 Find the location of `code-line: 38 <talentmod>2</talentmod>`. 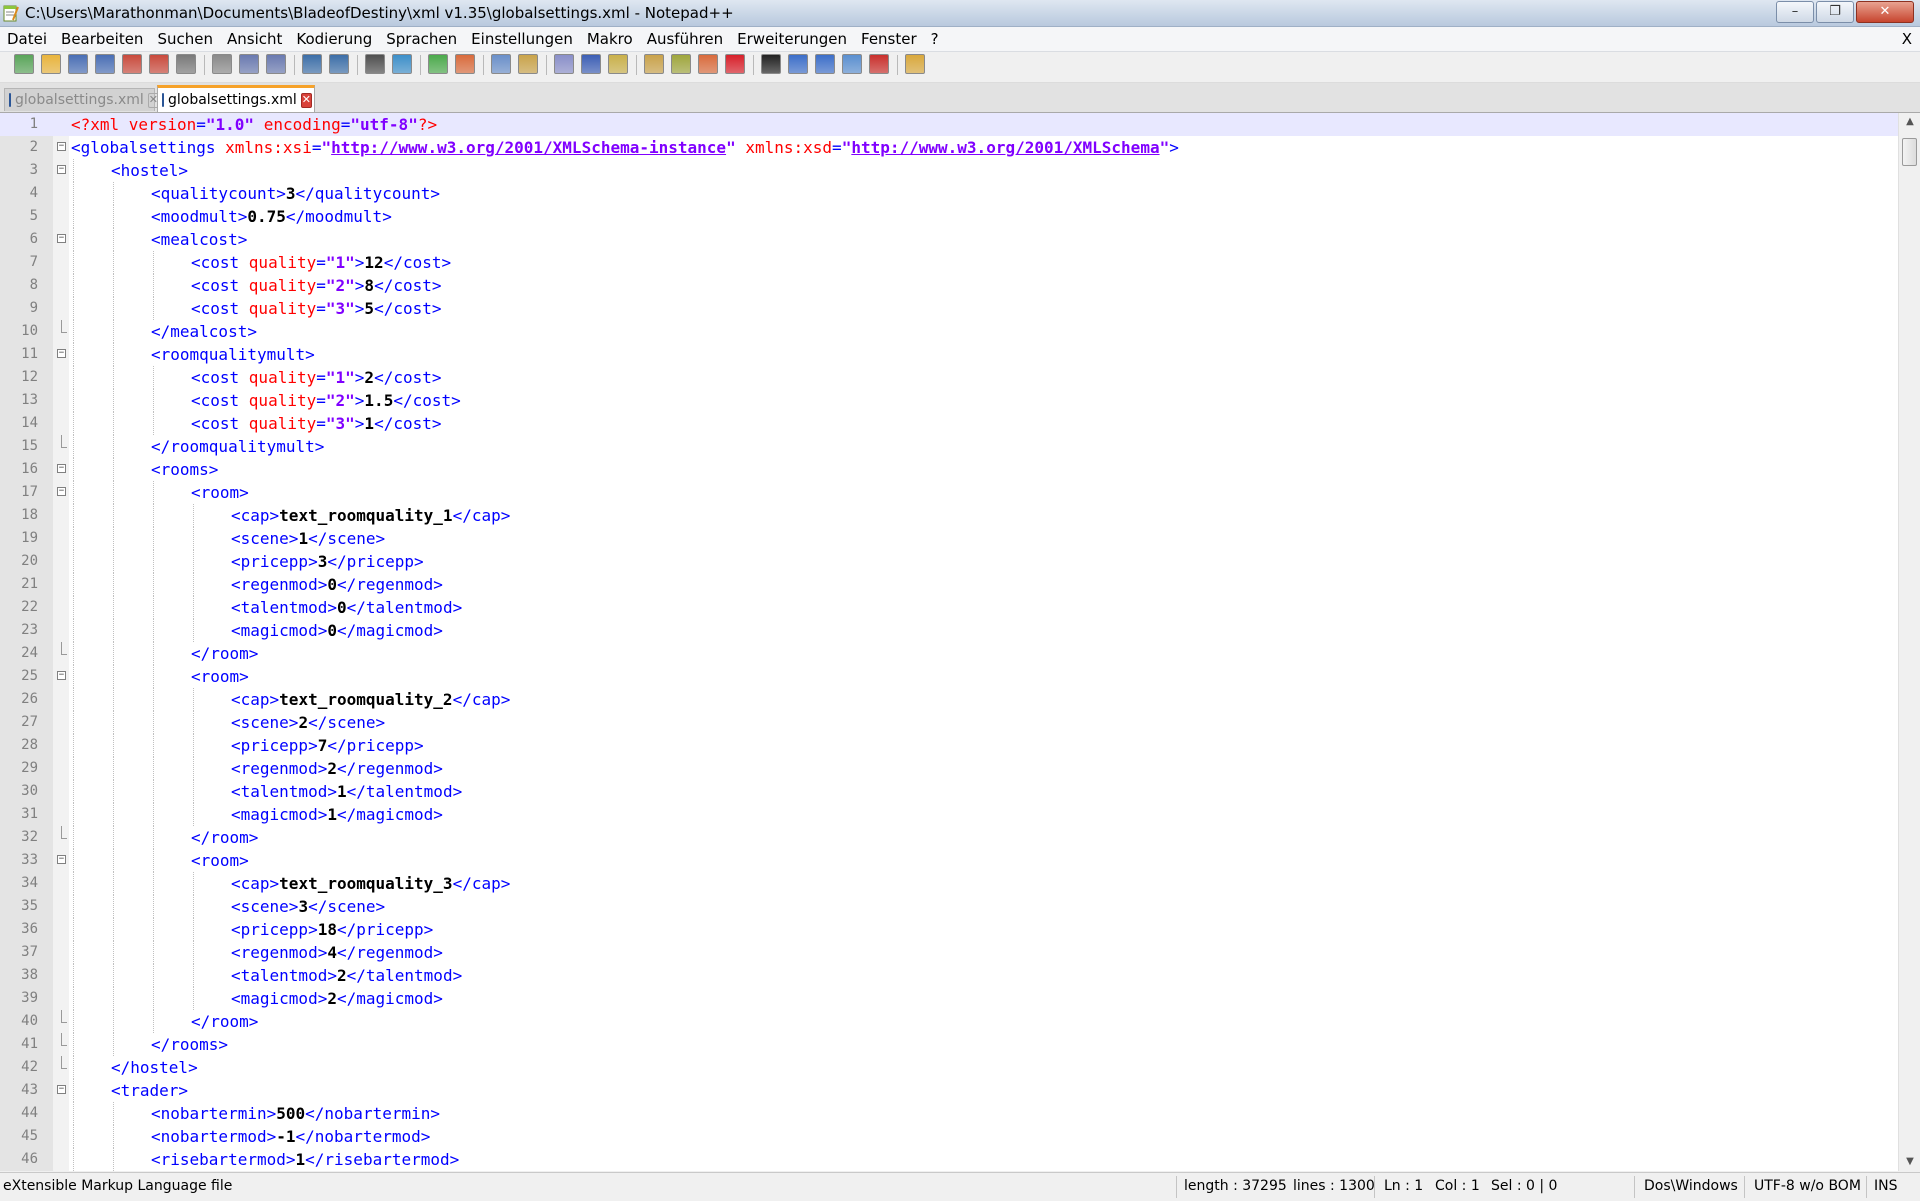

code-line: 38 <talentmod>2</talentmod> is located at coordinates (949, 975).